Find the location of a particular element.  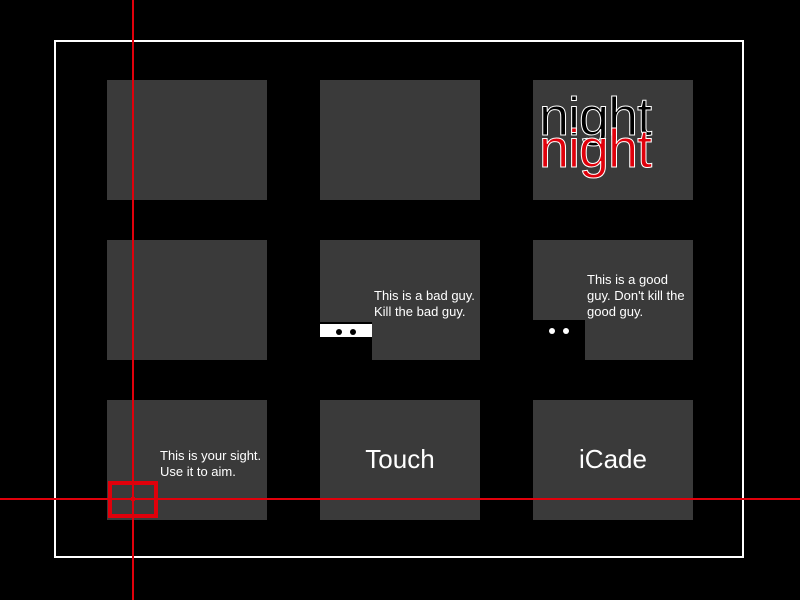

good-guy-right-eye is located at coordinates (566, 331).